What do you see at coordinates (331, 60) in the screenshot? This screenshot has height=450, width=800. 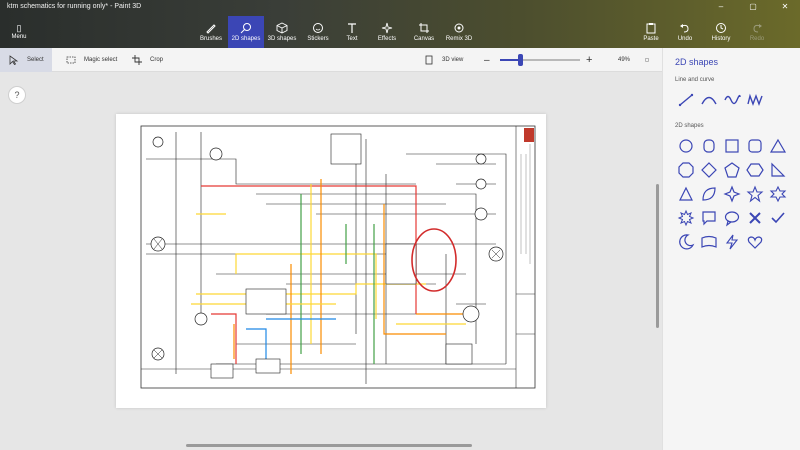 I see `command-bar: Select Magic select Crop 3D view – + 49%` at bounding box center [331, 60].